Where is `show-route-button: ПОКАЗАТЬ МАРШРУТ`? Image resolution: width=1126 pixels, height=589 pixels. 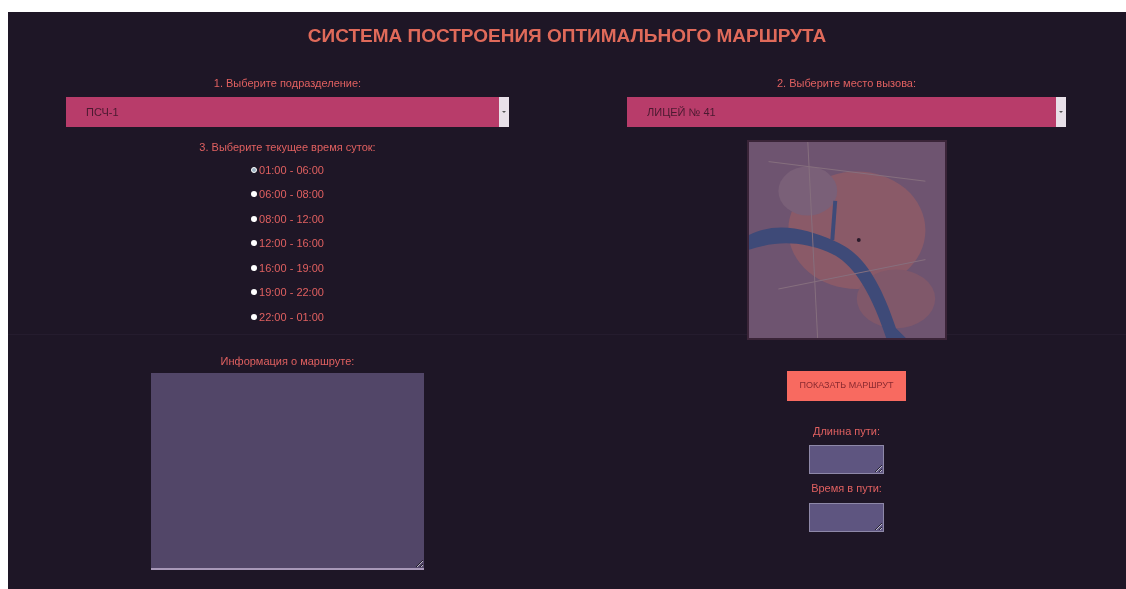
show-route-button: ПОКАЗАТЬ МАРШРУТ is located at coordinates (846, 385).